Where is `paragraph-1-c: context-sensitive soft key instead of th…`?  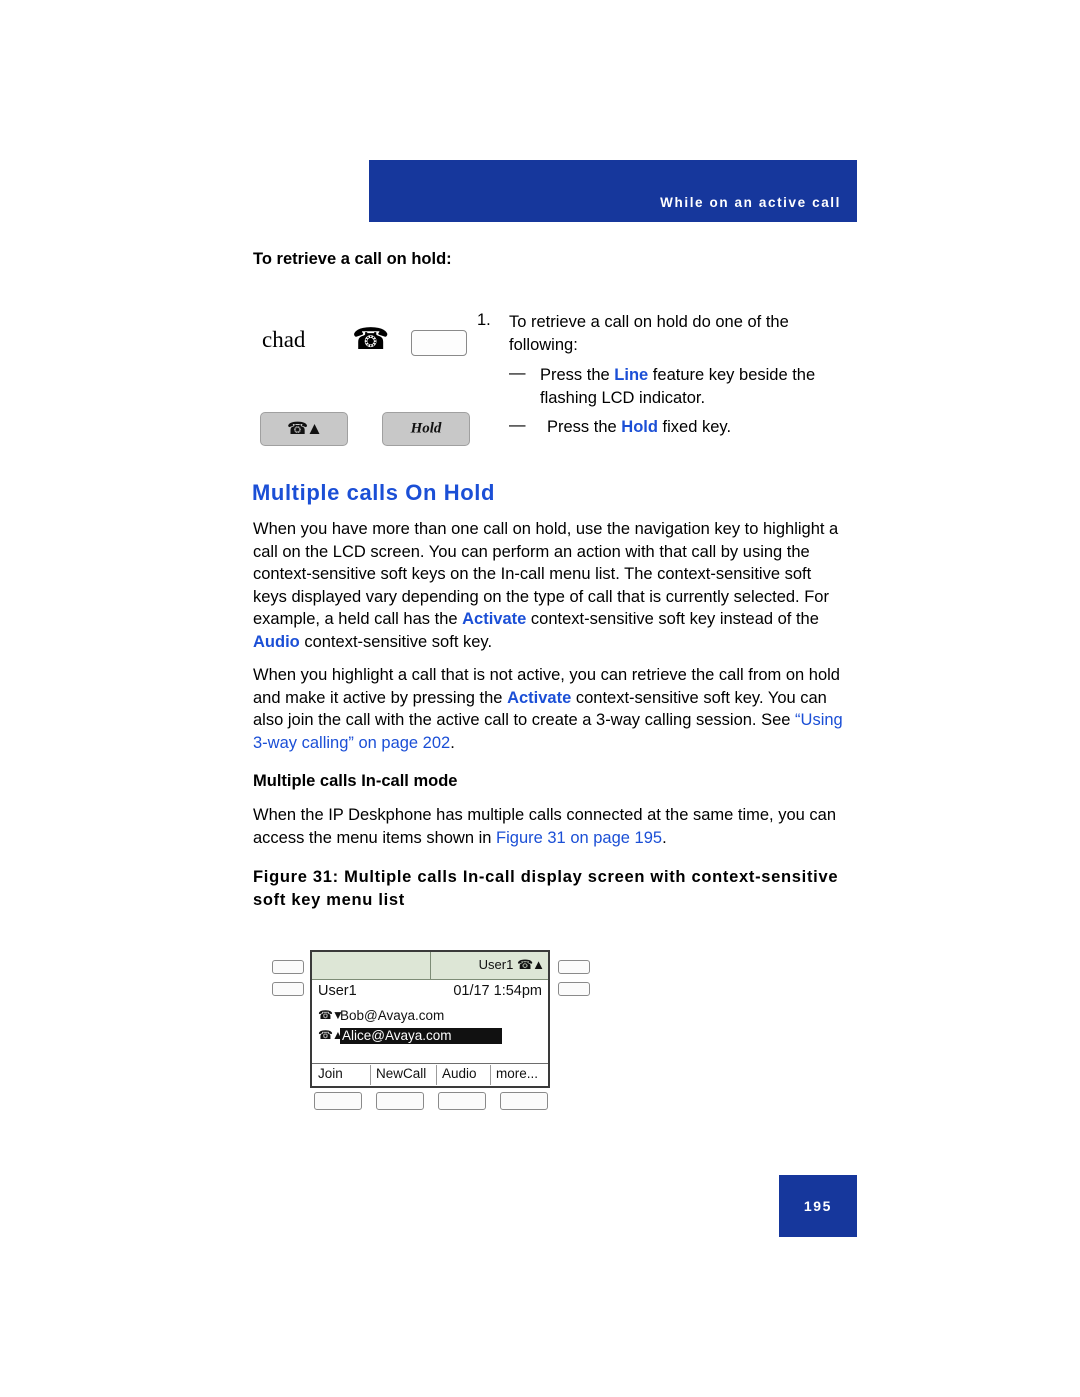
paragraph-1-c: context-sensitive soft key instead of th… is located at coordinates (672, 619).